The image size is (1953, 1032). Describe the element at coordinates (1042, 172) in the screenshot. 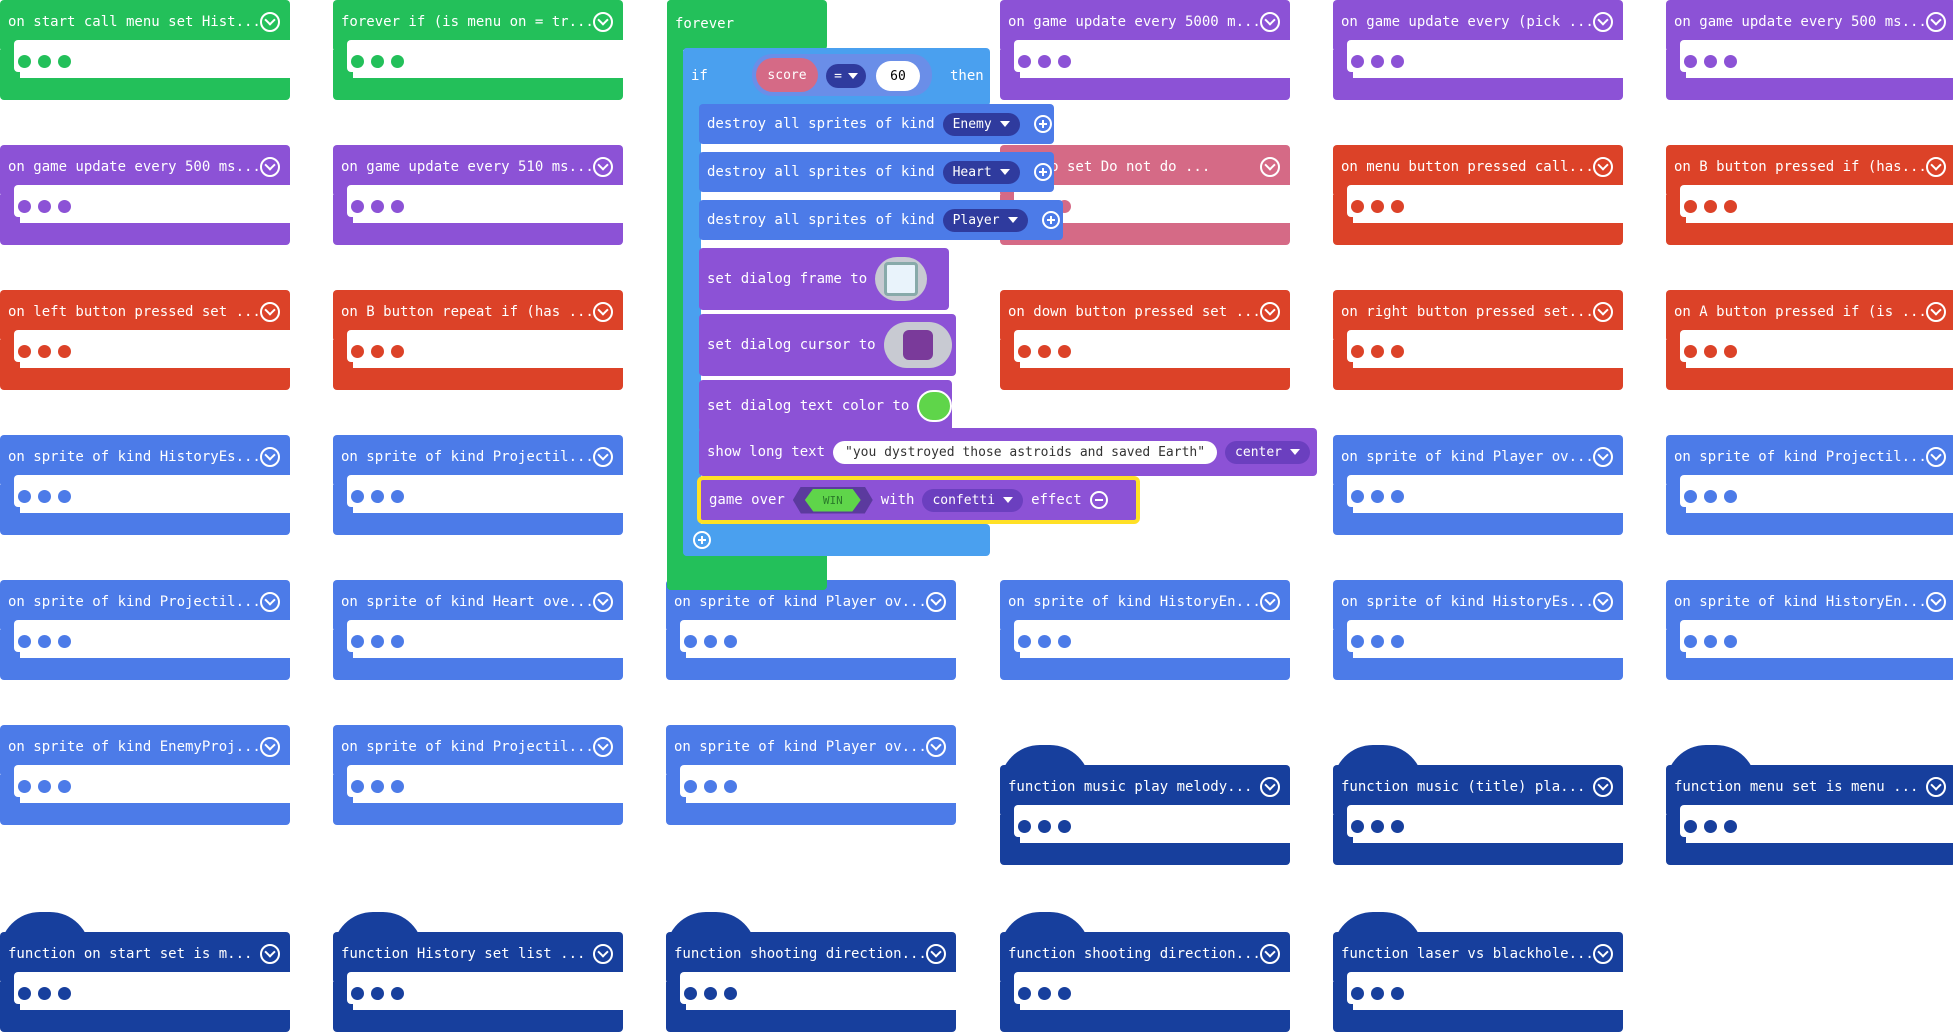

I see `add-icon` at that location.